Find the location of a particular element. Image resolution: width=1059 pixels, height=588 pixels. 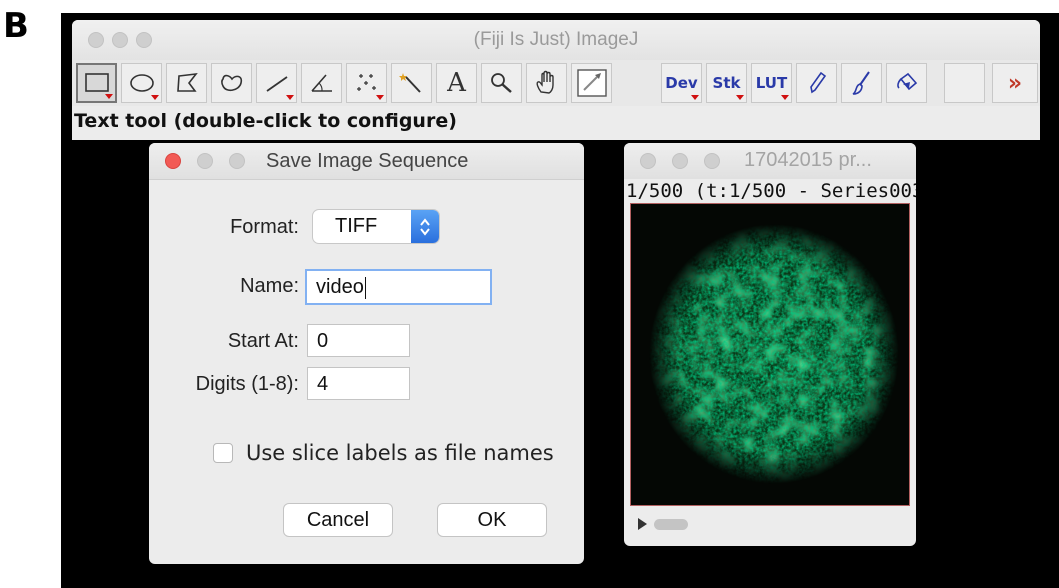

wand-tool is located at coordinates (411, 83).